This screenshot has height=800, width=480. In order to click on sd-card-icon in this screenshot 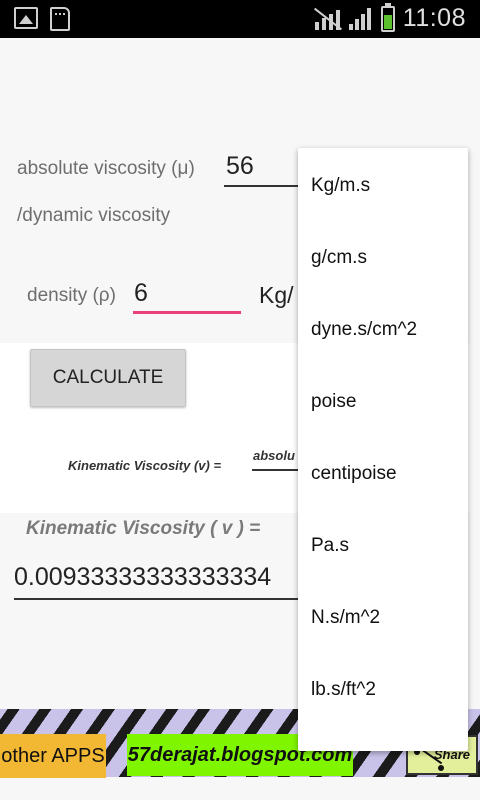, I will do `click(60, 19)`.